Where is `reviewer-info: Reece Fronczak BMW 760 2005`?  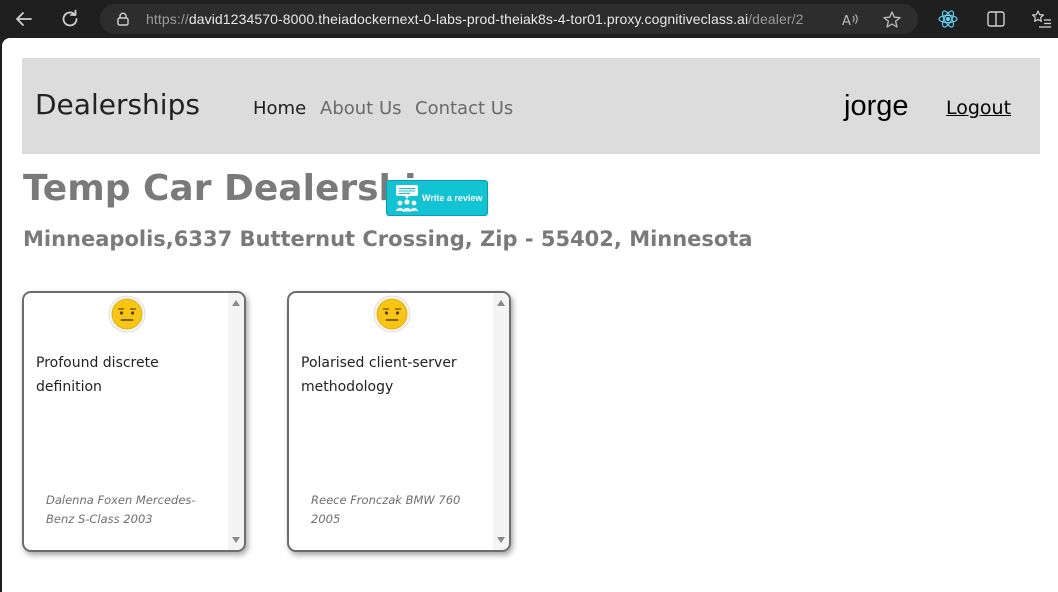
reviewer-info: Reece Fronczak BMW 760 2005 is located at coordinates (386, 509).